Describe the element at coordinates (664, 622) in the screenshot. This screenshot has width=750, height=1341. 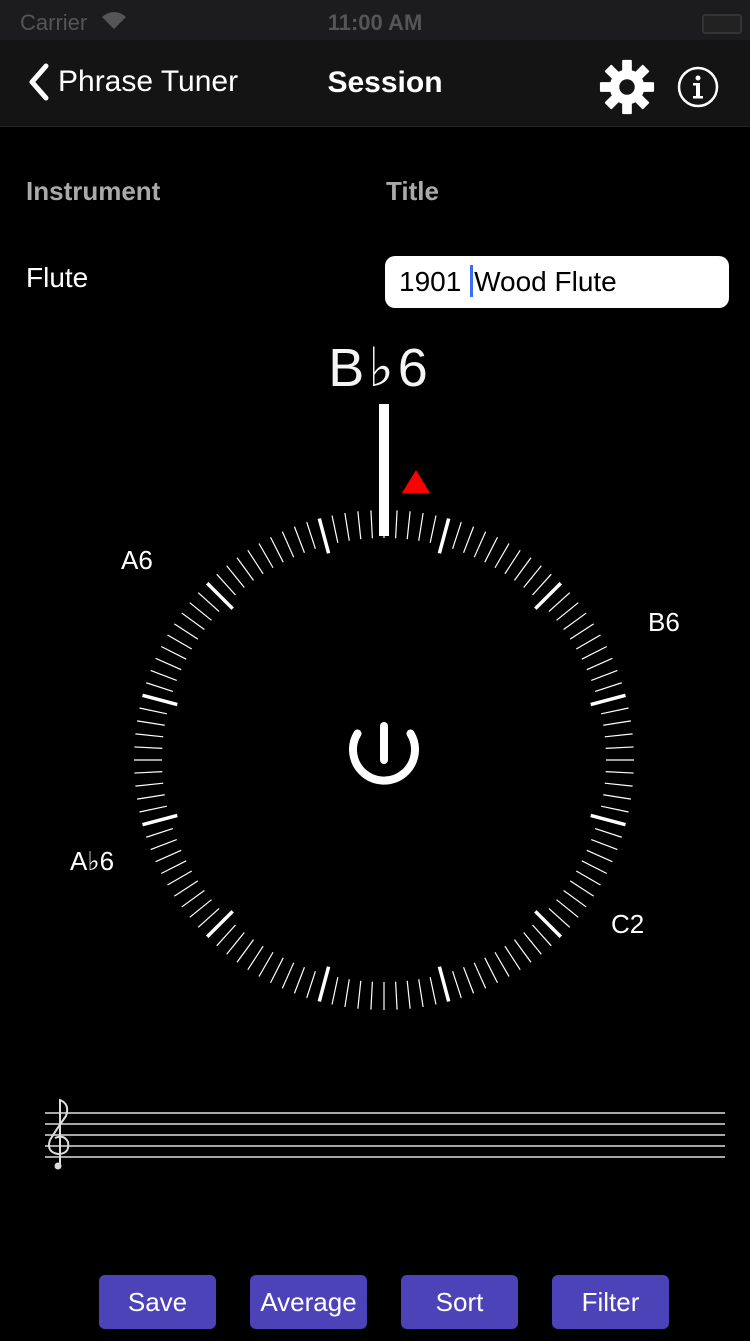
I see `note-label-b6: B6` at that location.